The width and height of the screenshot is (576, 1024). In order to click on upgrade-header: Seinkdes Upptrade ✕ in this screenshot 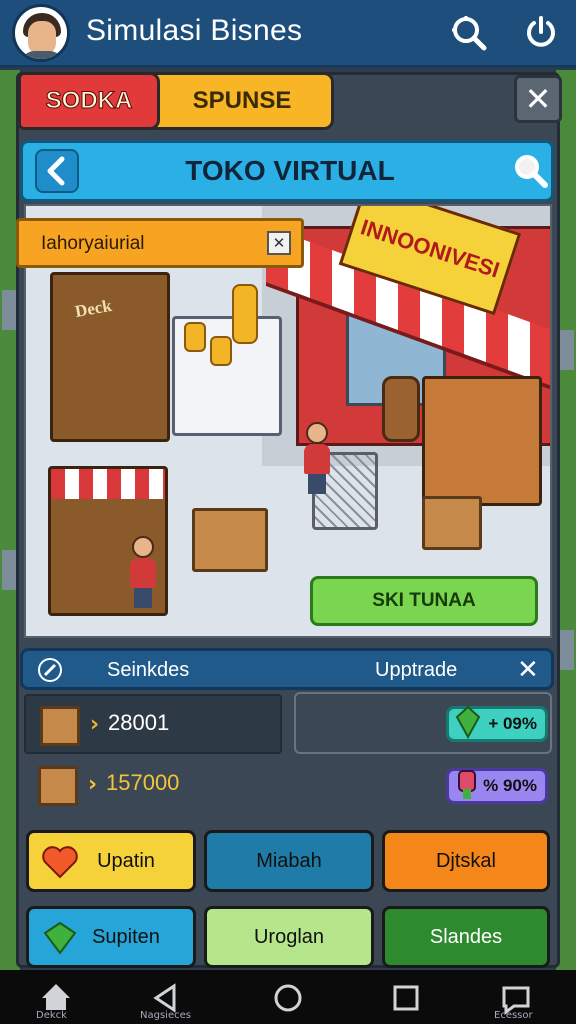, I will do `click(287, 669)`.